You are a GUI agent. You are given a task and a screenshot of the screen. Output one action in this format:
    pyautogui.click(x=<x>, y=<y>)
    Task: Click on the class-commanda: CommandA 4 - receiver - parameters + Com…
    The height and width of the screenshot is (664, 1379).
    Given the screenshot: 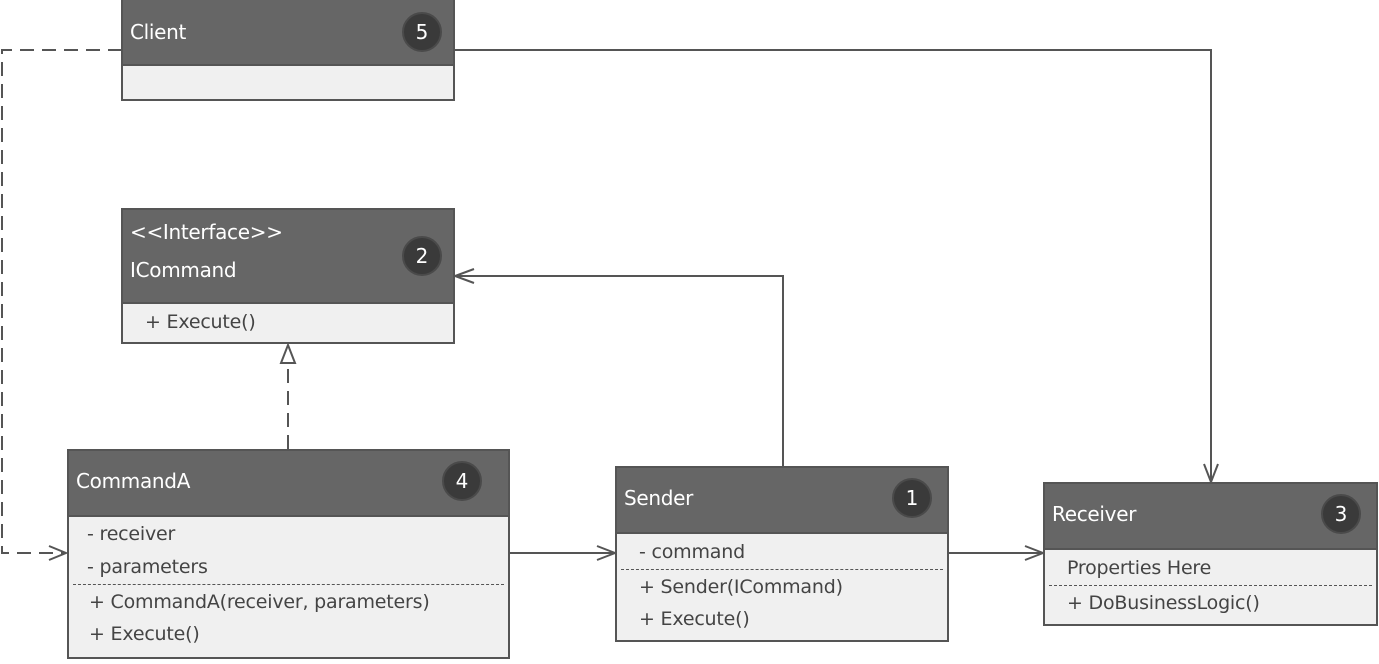 What is the action you would take?
    pyautogui.click(x=288, y=554)
    